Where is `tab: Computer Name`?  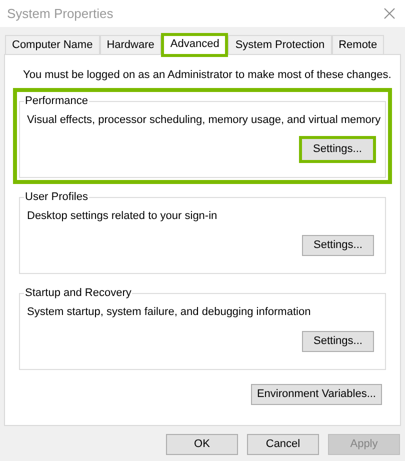
tab: Computer Name is located at coordinates (52, 45).